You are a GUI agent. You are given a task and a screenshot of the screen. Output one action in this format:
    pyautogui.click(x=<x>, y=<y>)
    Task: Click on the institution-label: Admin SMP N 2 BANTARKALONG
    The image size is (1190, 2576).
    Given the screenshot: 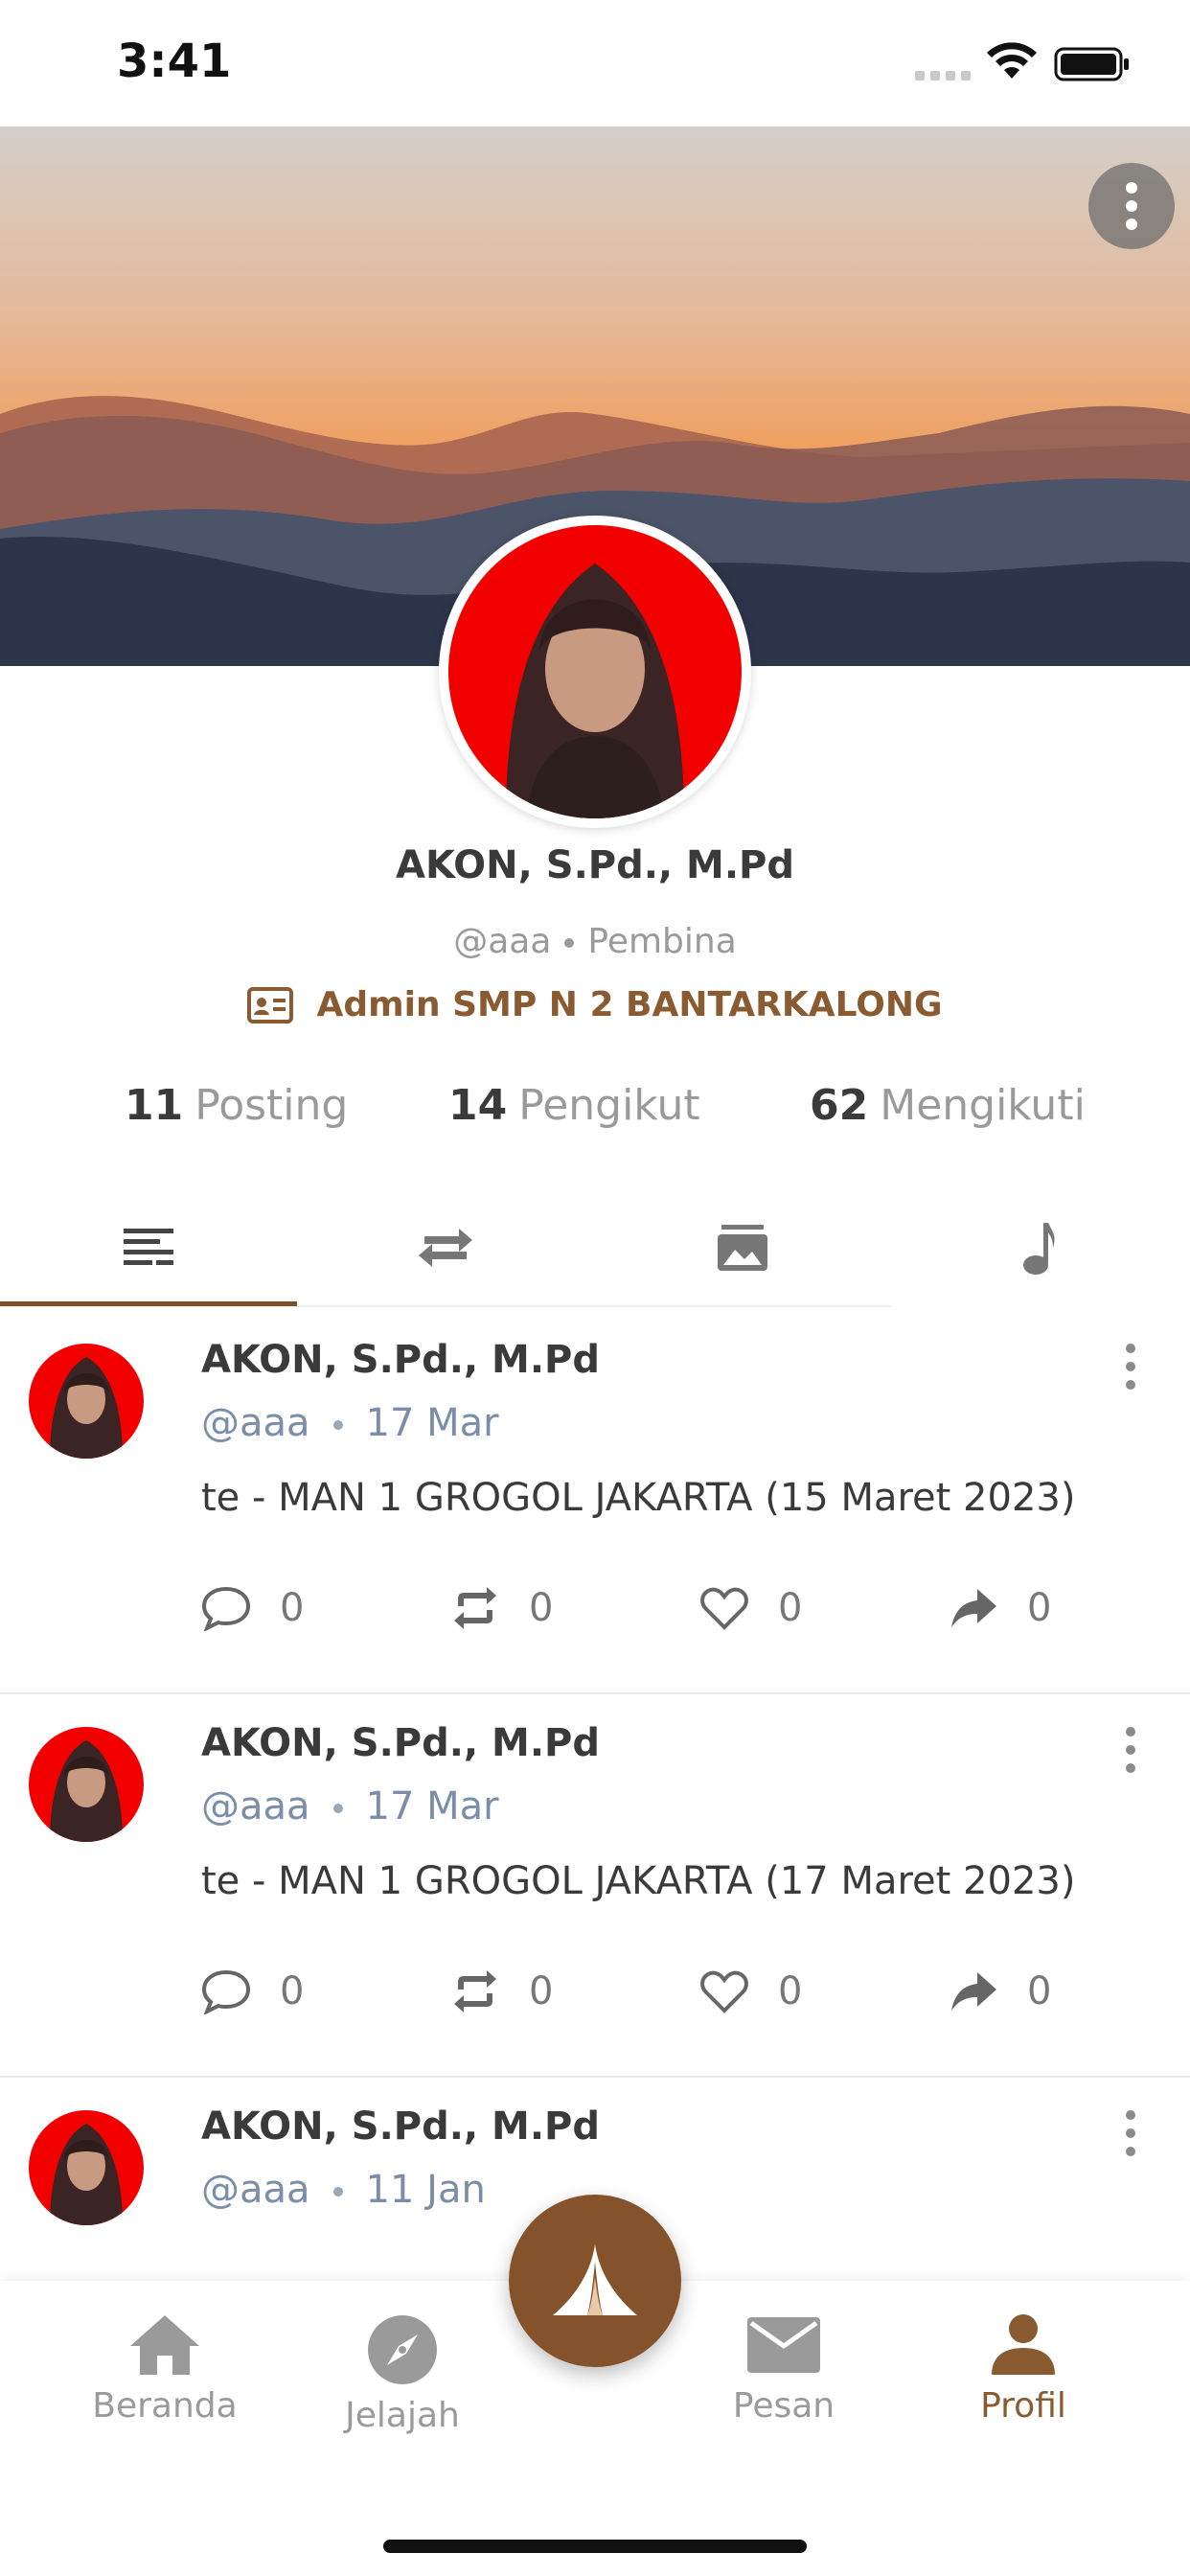 What is the action you would take?
    pyautogui.click(x=630, y=1004)
    